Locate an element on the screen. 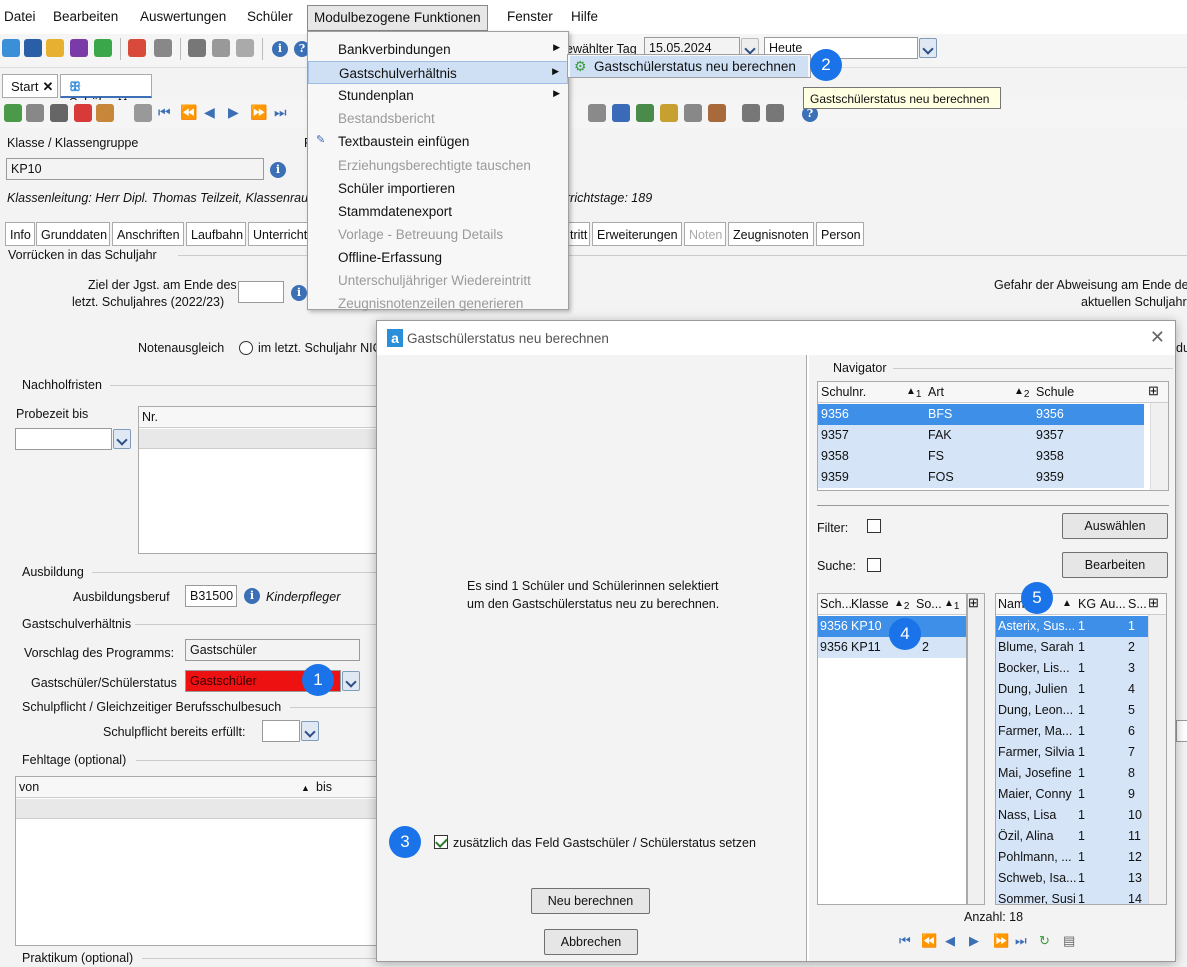  new-icon is located at coordinates (13, 113).